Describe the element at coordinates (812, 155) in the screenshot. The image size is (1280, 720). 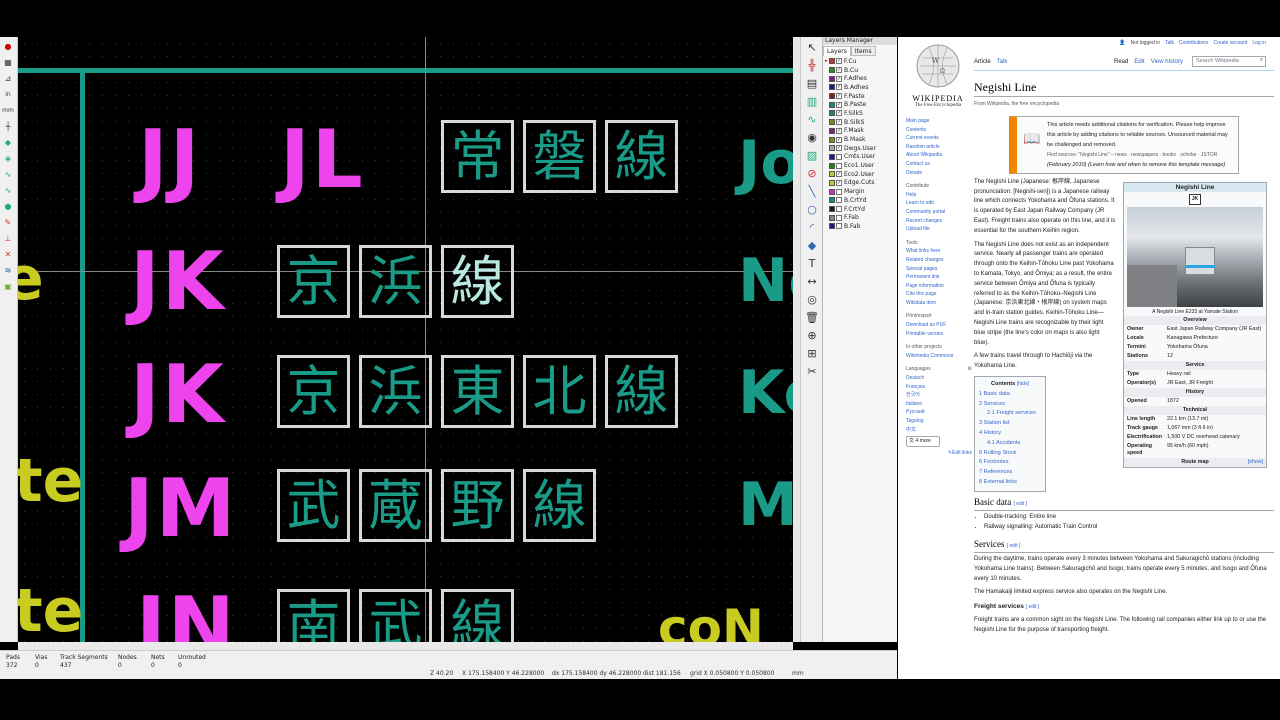
I see `add-zone-icon: ▨` at that location.